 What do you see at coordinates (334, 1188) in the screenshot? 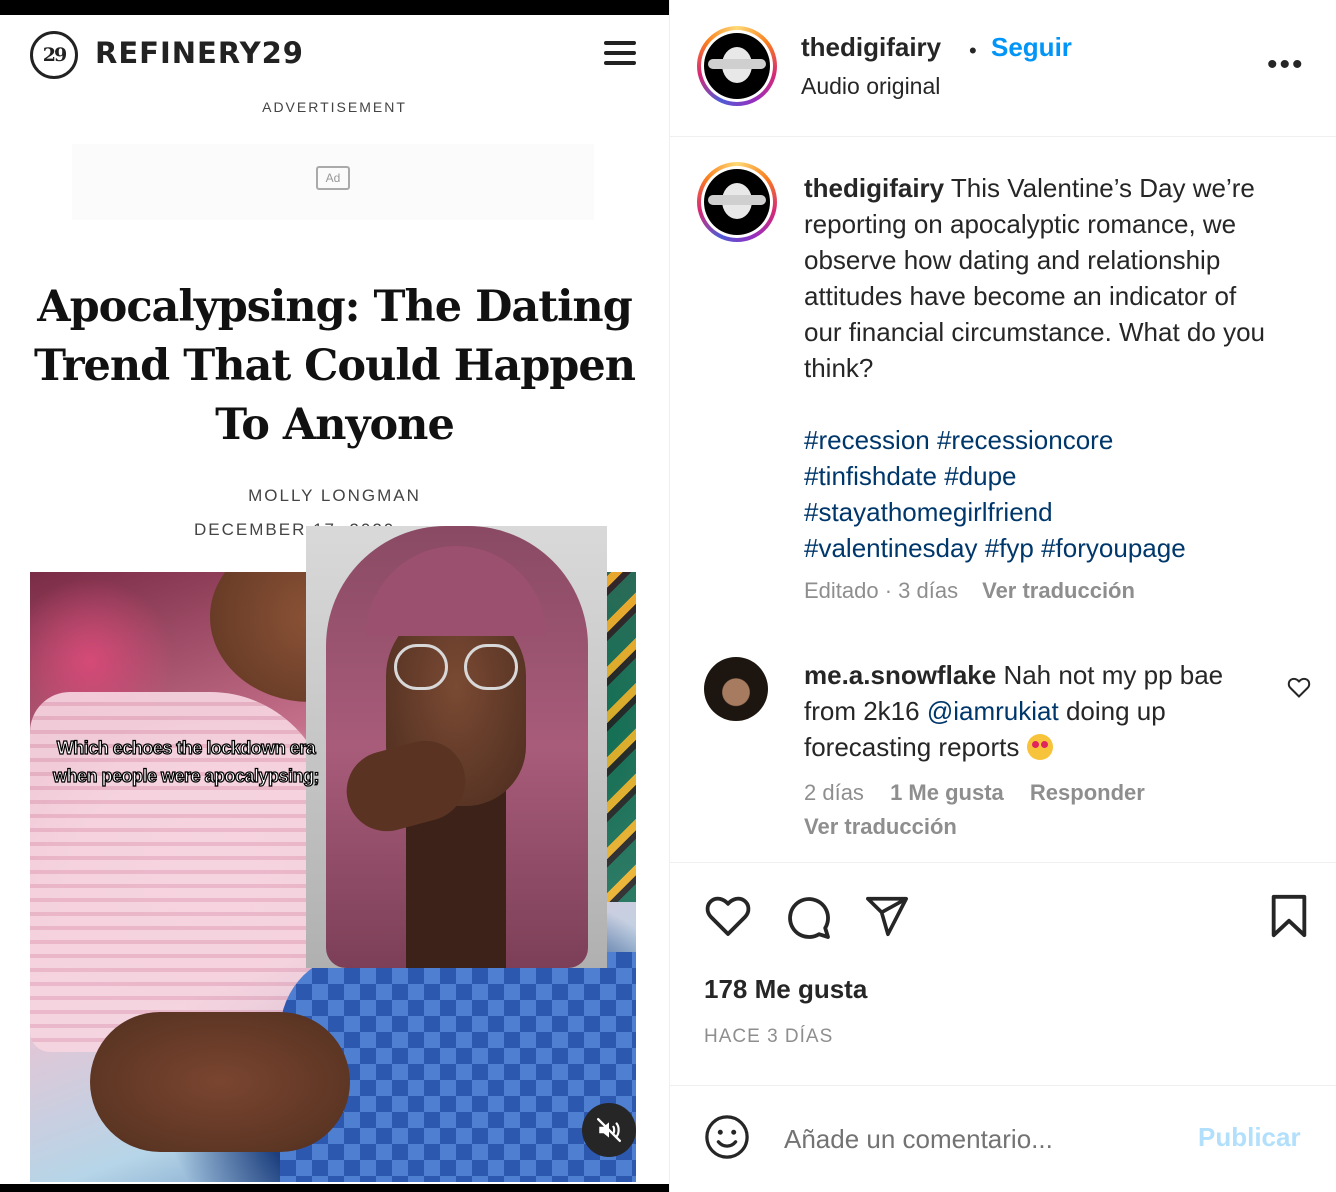
I see `video-bottom-bar` at bounding box center [334, 1188].